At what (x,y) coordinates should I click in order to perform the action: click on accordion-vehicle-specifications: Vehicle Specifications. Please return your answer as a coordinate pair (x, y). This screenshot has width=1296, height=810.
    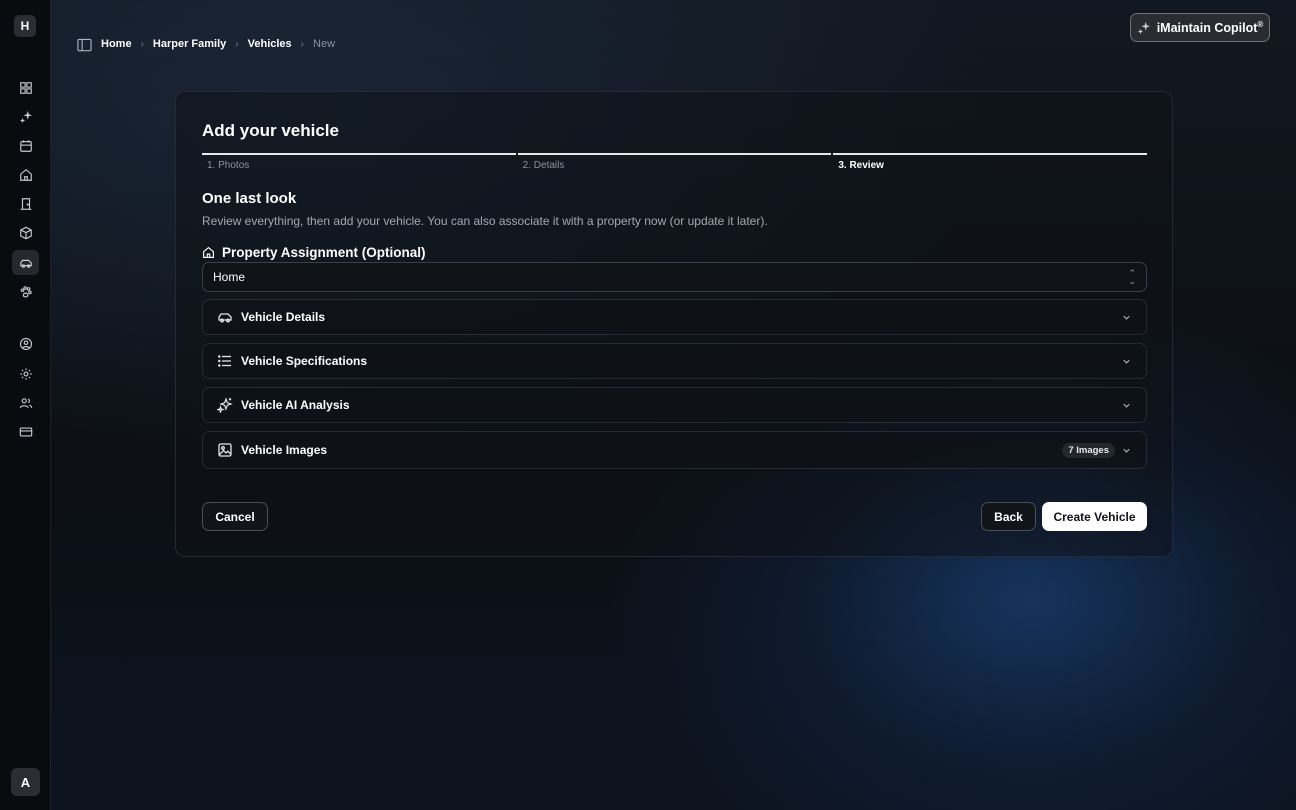
    Looking at the image, I should click on (674, 361).